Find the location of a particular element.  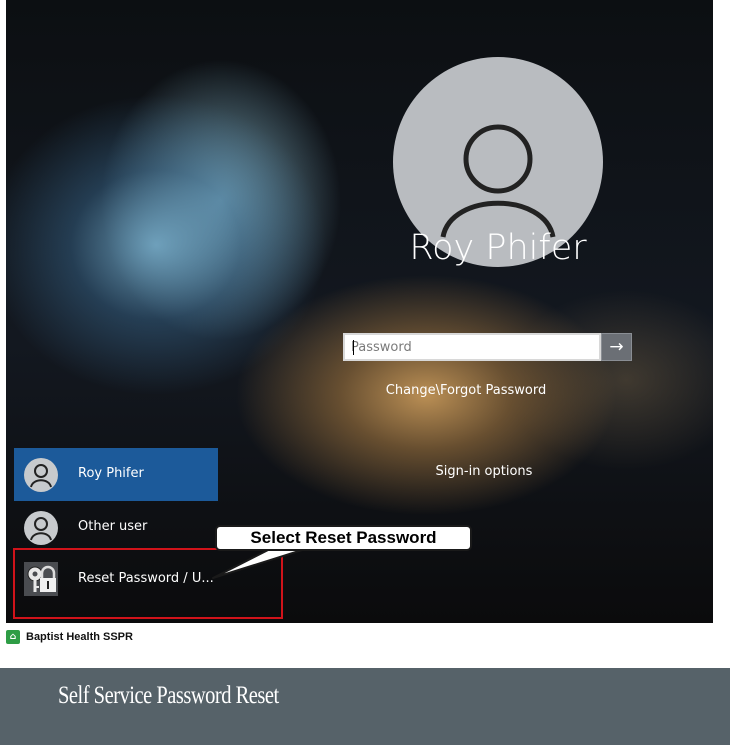

baptist-health-logo-icon: ⌂ is located at coordinates (13, 637).